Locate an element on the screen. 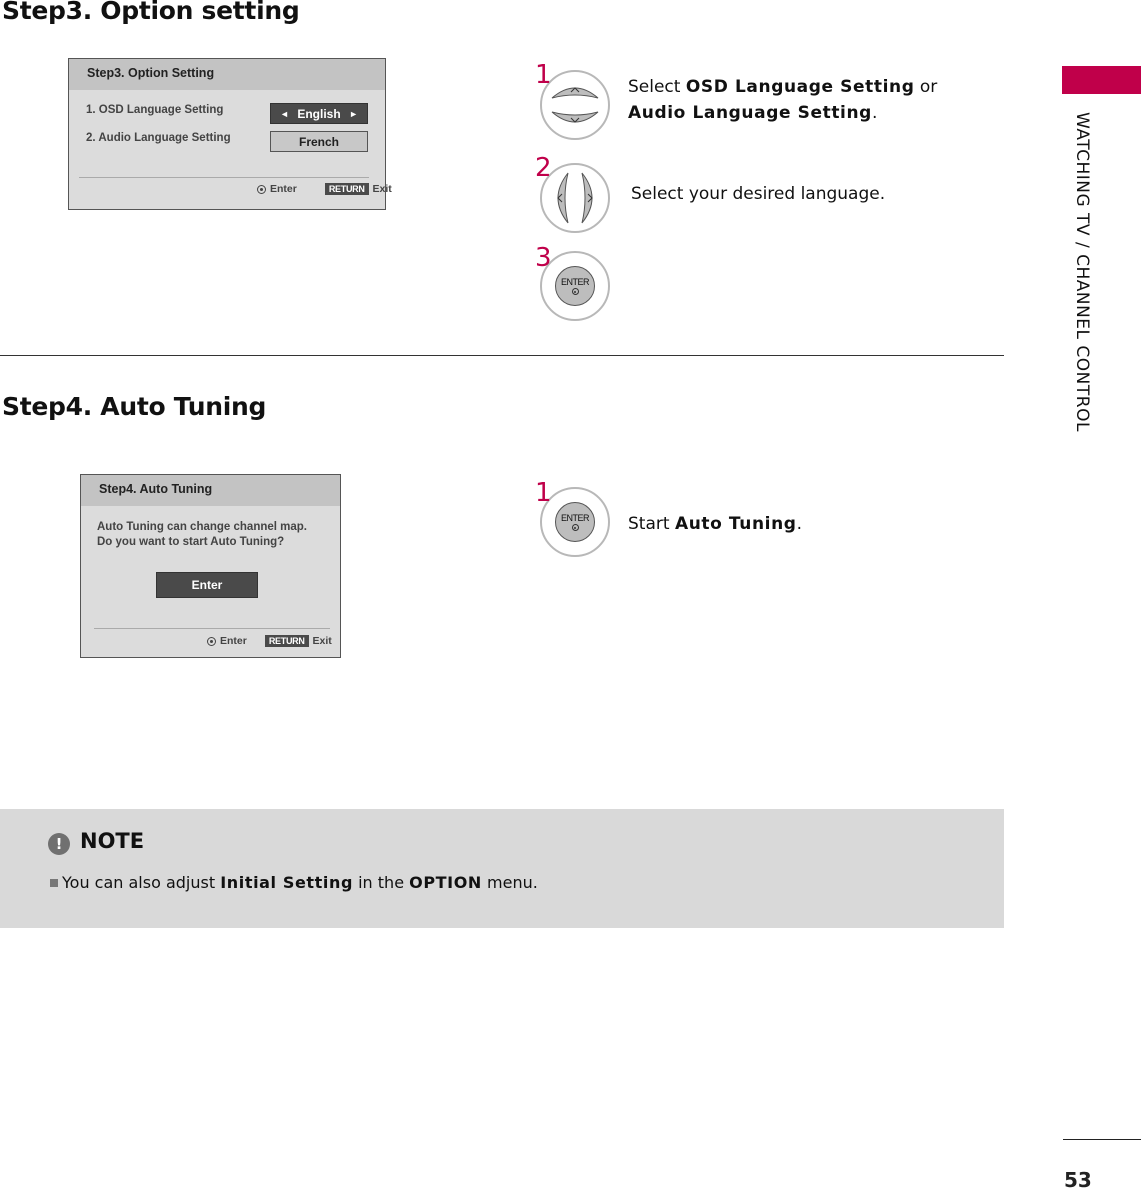 Image resolution: width=1141 pixels, height=1192 pixels. menu-title: Step3. Option Setting is located at coordinates (151, 73).